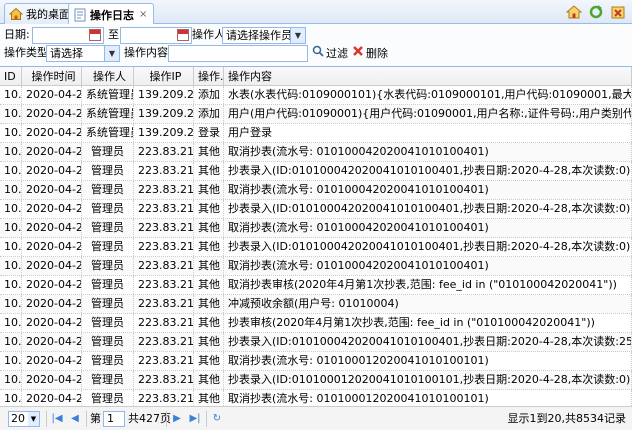  Describe the element at coordinates (75, 419) in the screenshot. I see `prev-page-icon: ◀` at that location.